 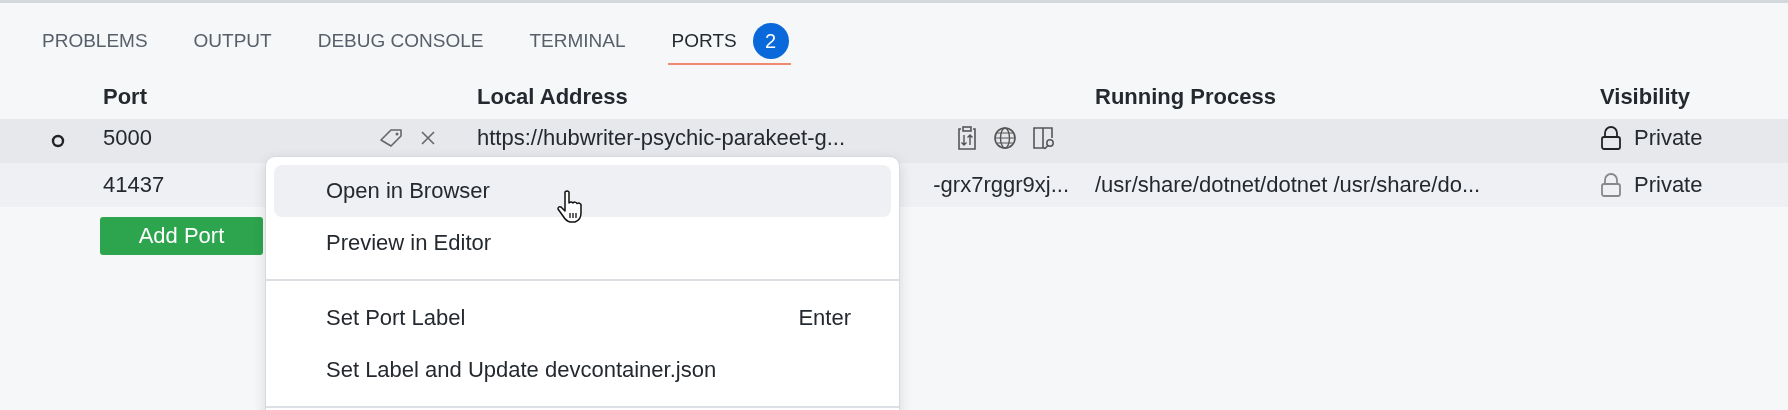 I want to click on menu-item-label: Set Label and Update devcontainer.json, so click(x=521, y=370).